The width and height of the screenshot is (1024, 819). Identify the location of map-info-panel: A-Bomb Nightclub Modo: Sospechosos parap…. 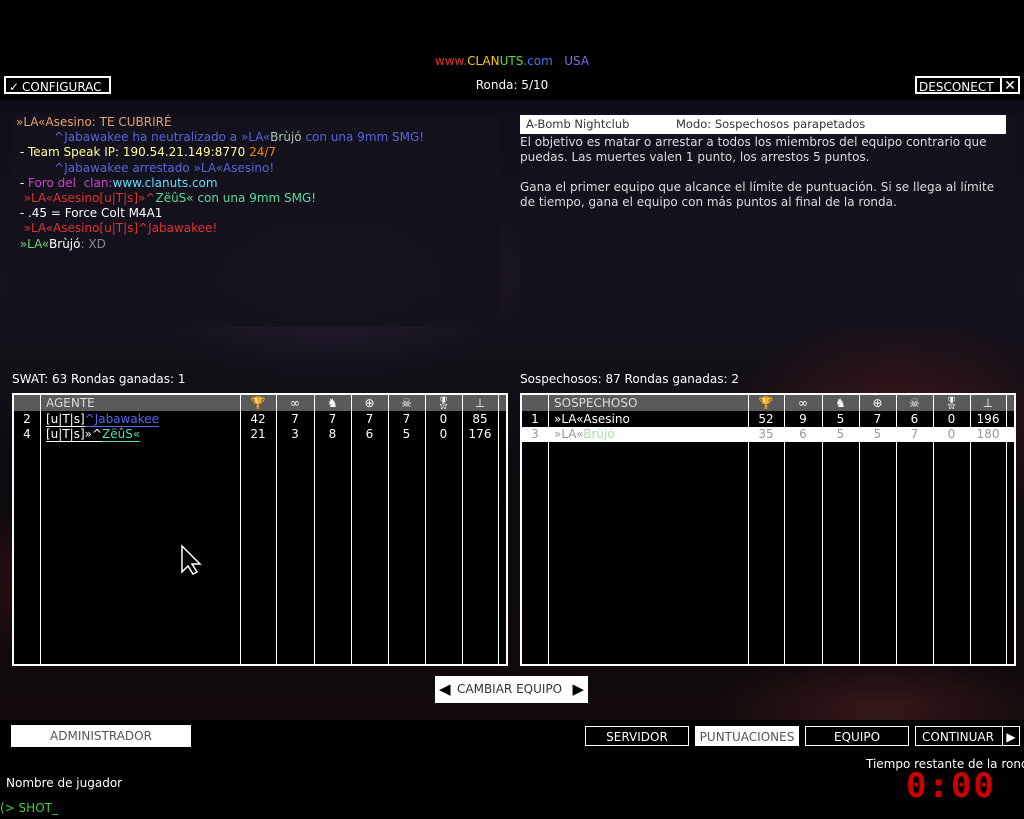
(768, 221).